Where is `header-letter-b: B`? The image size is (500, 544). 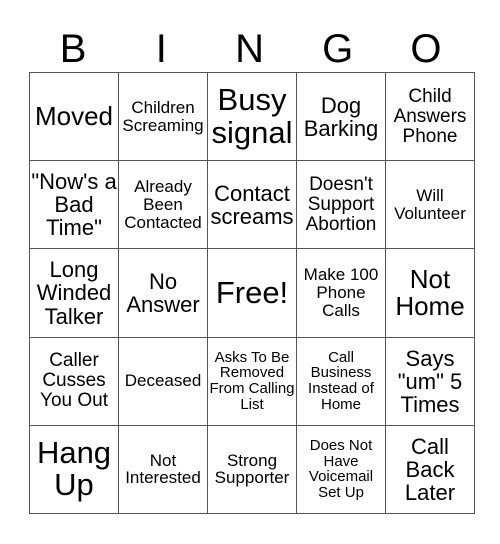
header-letter-b: B is located at coordinates (73, 49).